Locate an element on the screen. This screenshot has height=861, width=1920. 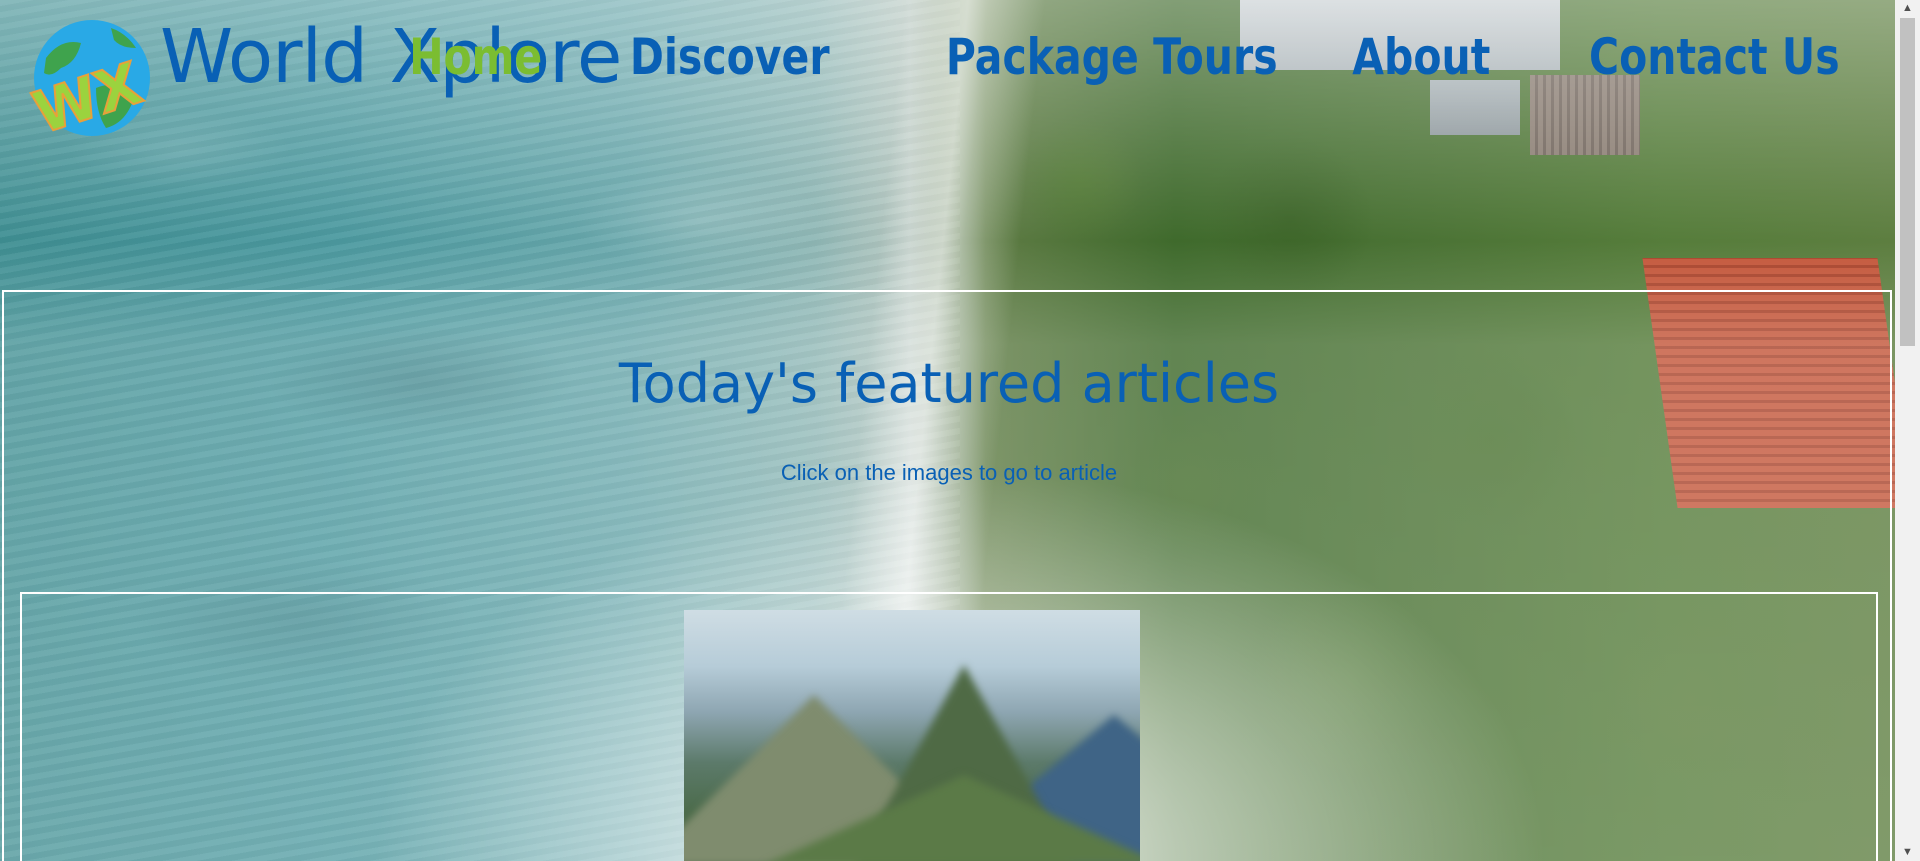
scrollbar-thumb is located at coordinates (1907, 182).